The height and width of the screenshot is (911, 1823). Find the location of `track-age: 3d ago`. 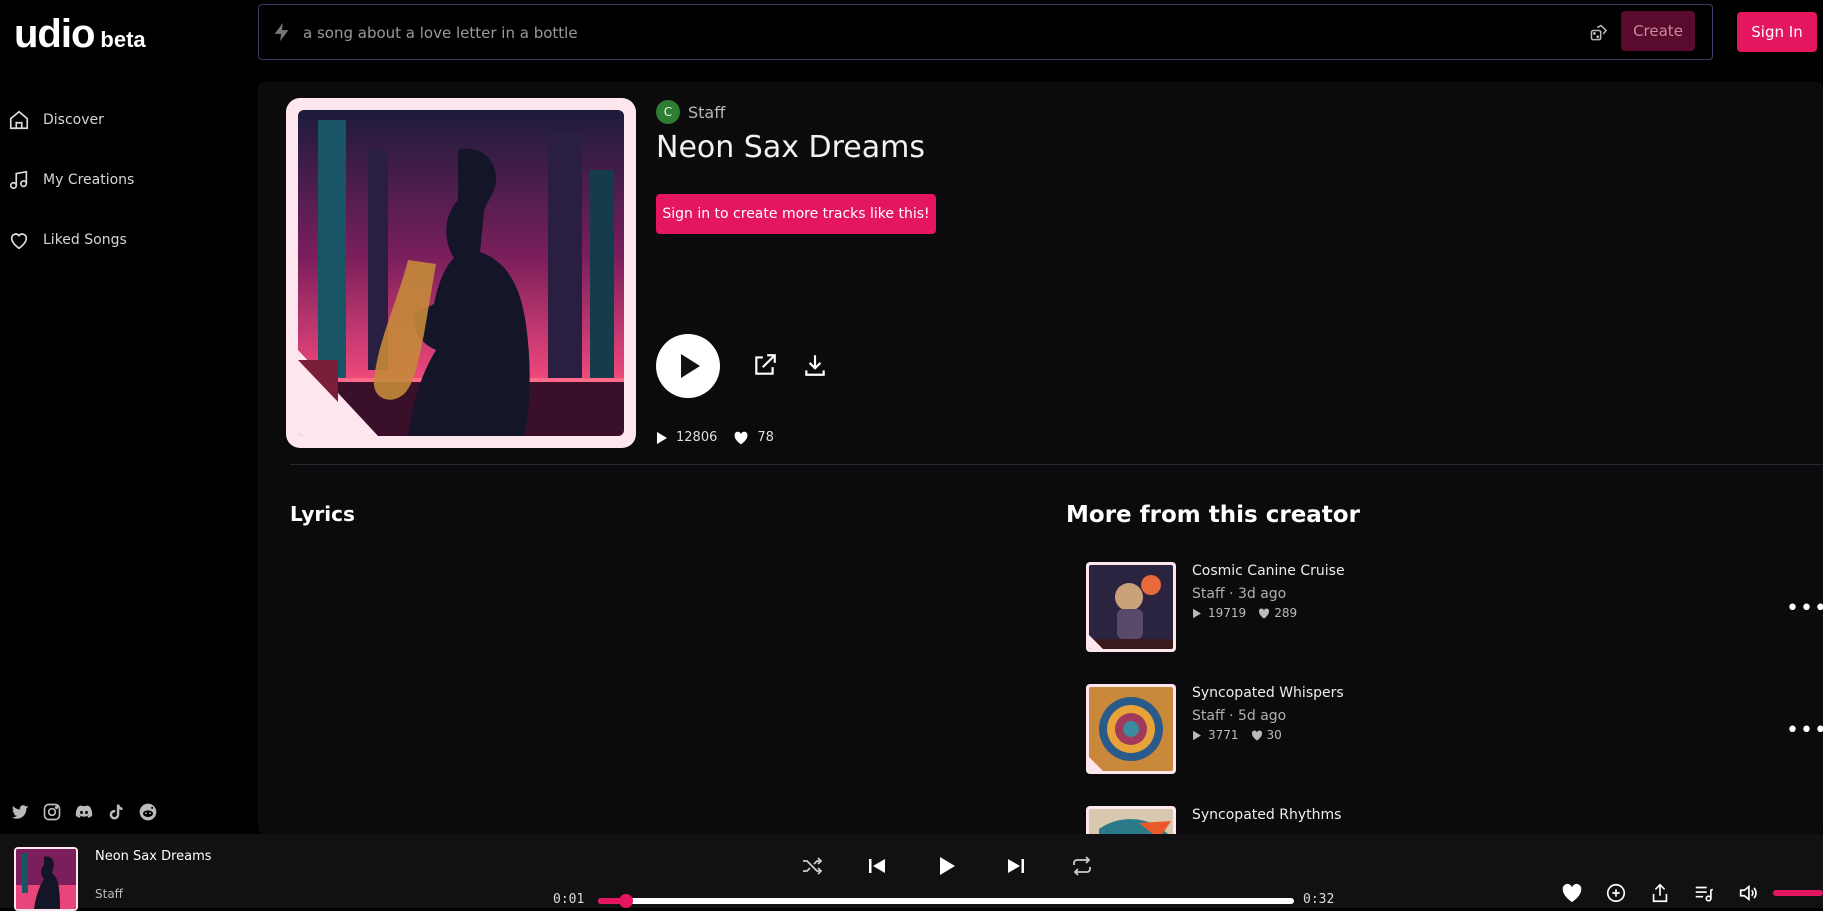

track-age: 3d ago is located at coordinates (1262, 594).